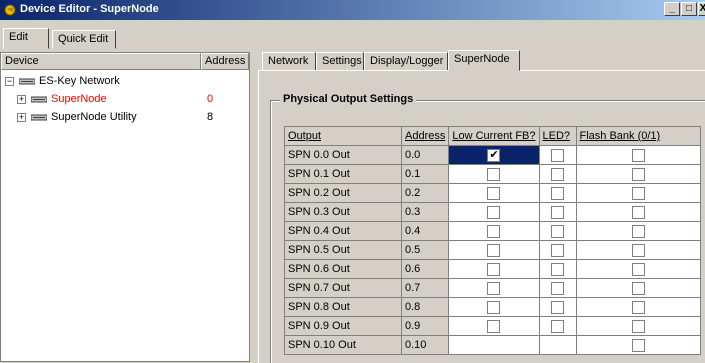  I want to click on low-current-fb-cell: ✔, so click(494, 155).